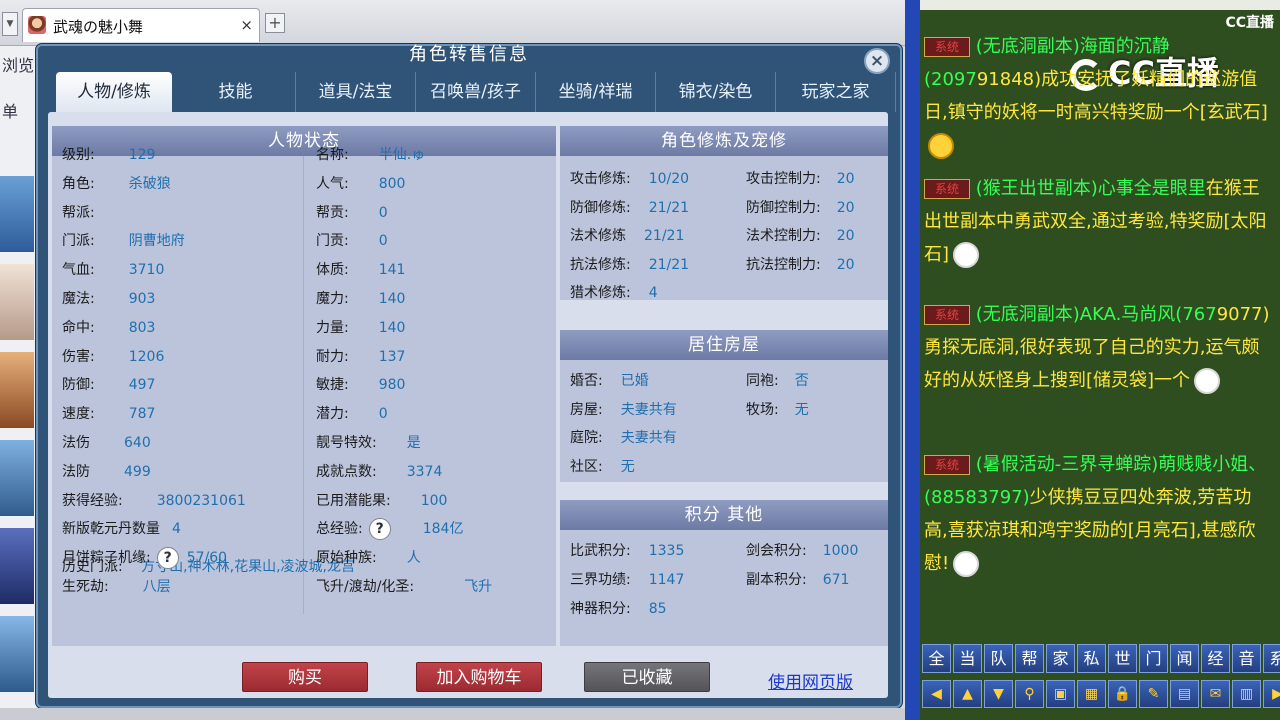  I want to click on side-label-single: 单, so click(10, 111).